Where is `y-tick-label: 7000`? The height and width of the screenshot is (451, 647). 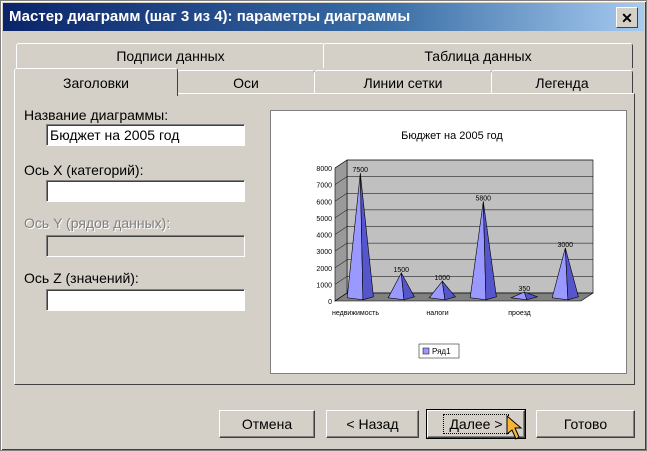
y-tick-label: 7000 is located at coordinates (324, 186).